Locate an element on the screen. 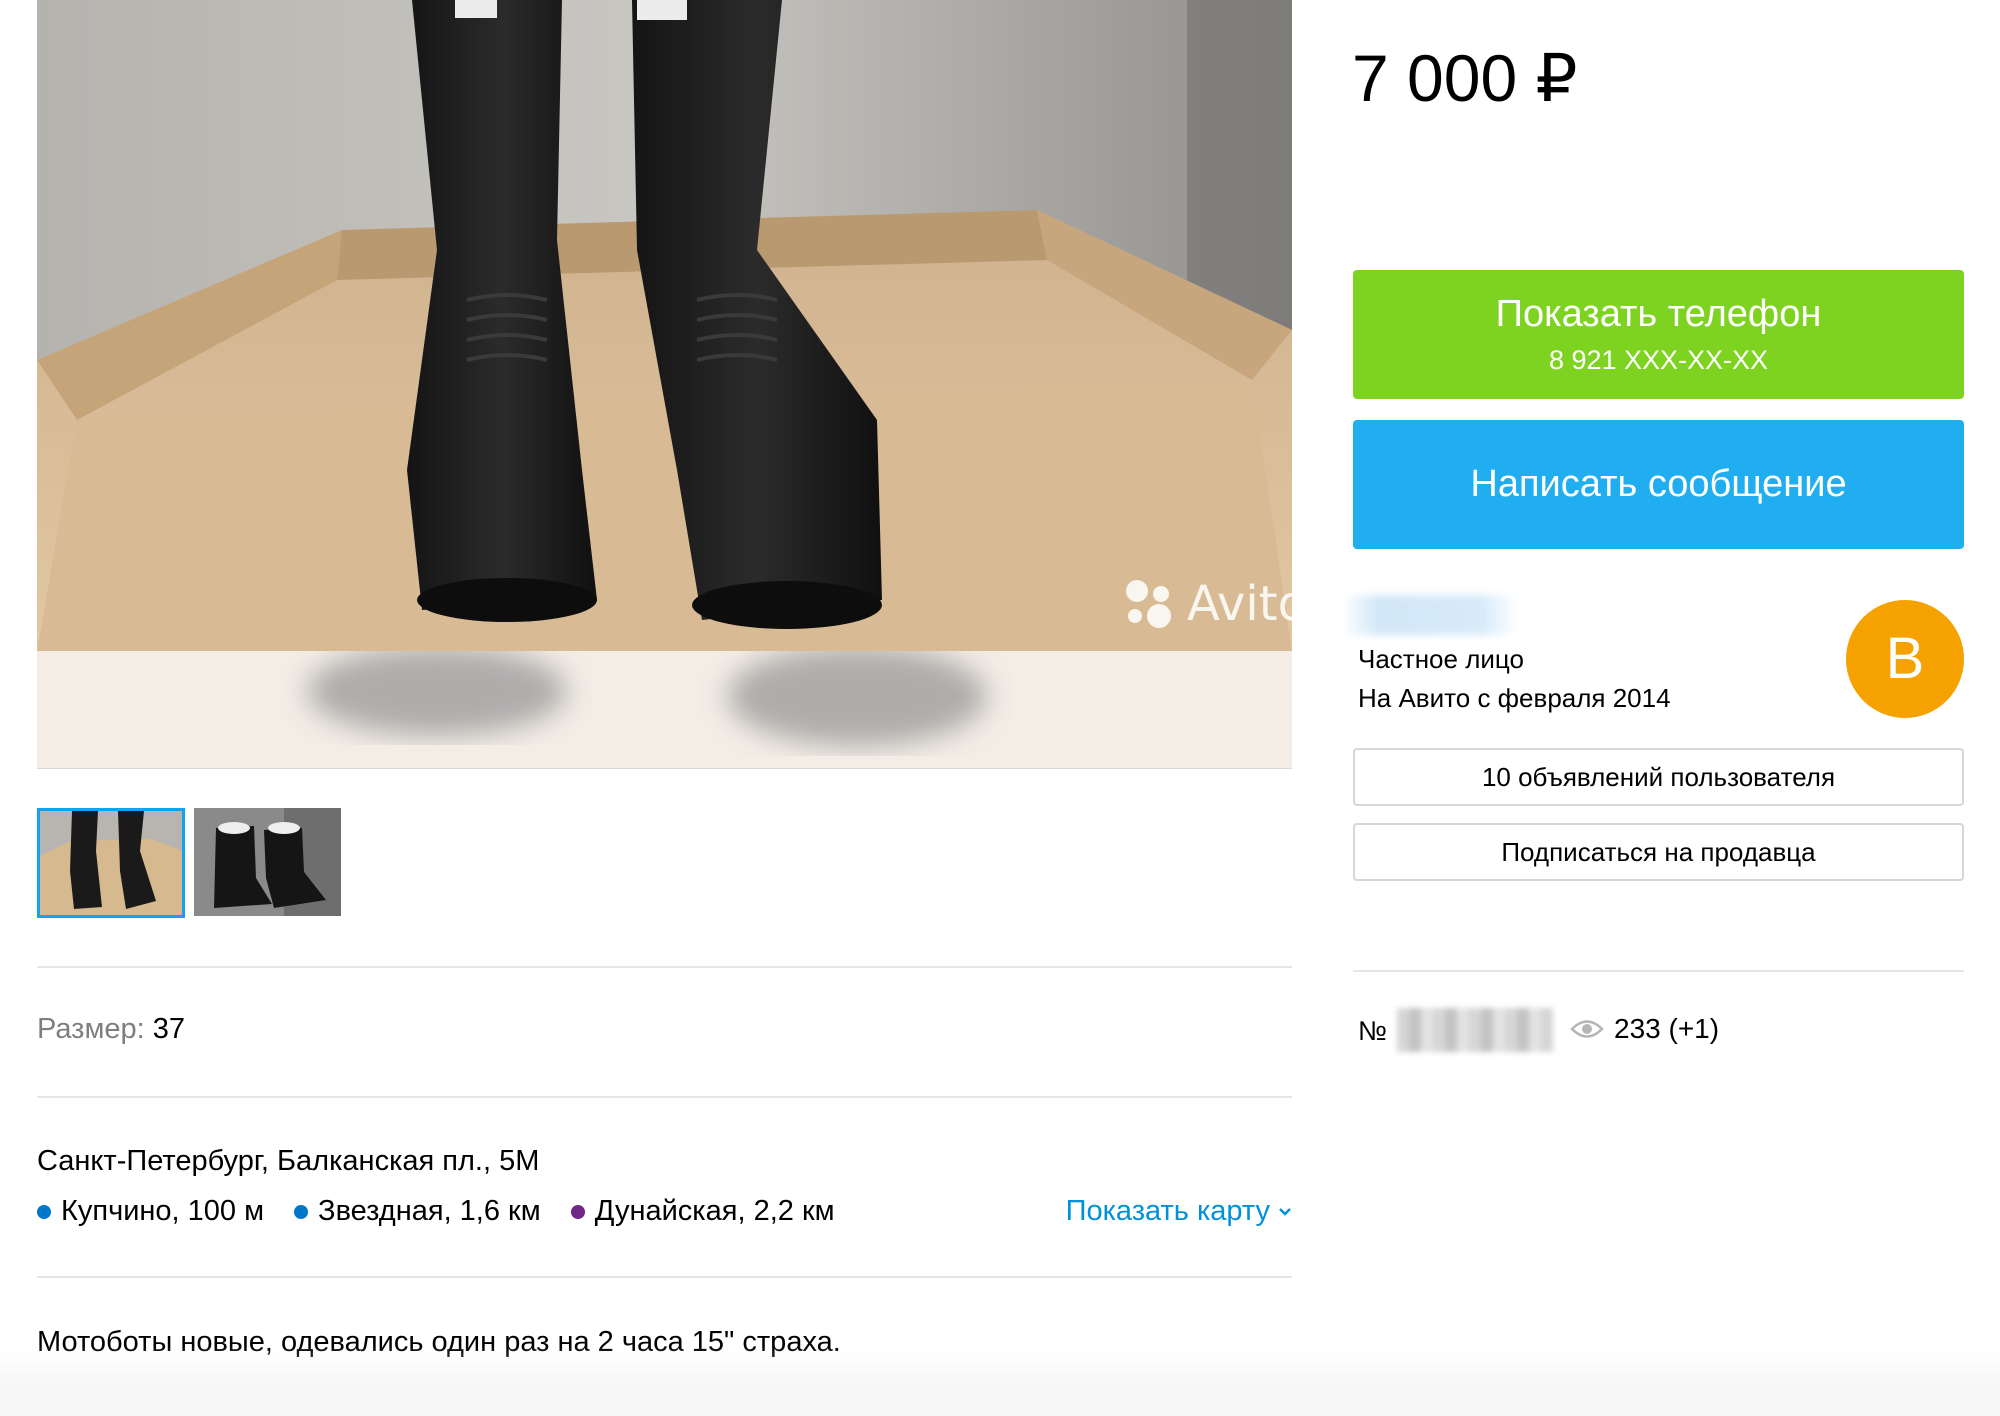 The image size is (2000, 1416). show-phone-button: Показать телефон 8 921 XXX-XX-XX is located at coordinates (1658, 334).